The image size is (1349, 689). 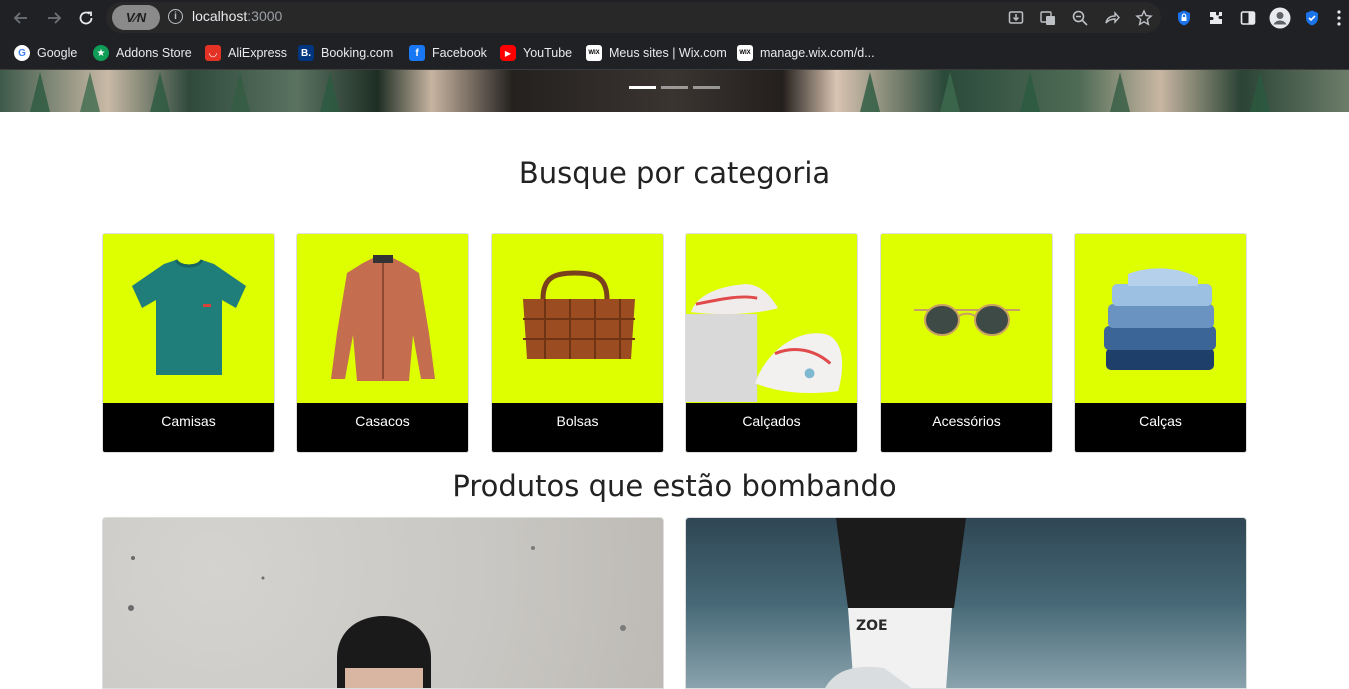 I want to click on google-icon: G, so click(x=22, y=53).